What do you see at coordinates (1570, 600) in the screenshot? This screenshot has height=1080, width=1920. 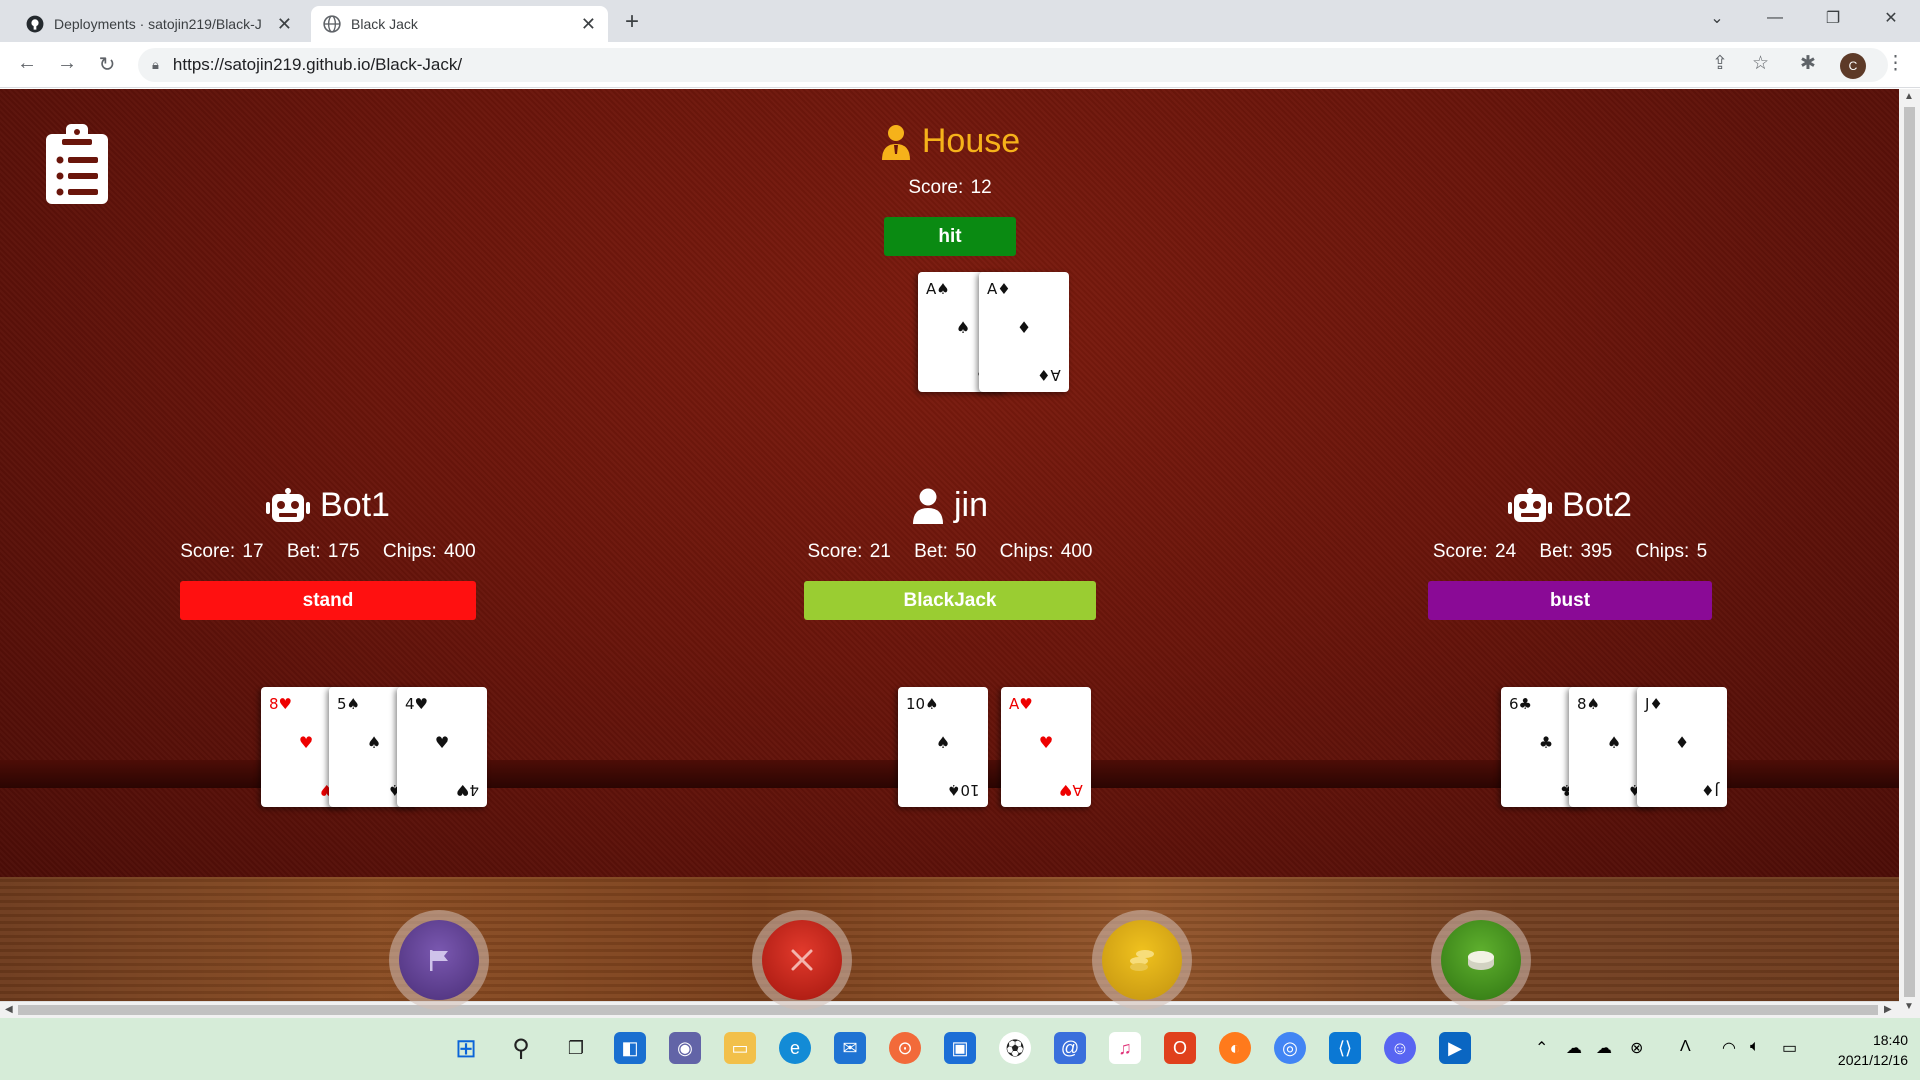 I see `bot2-status-badge: bust` at bounding box center [1570, 600].